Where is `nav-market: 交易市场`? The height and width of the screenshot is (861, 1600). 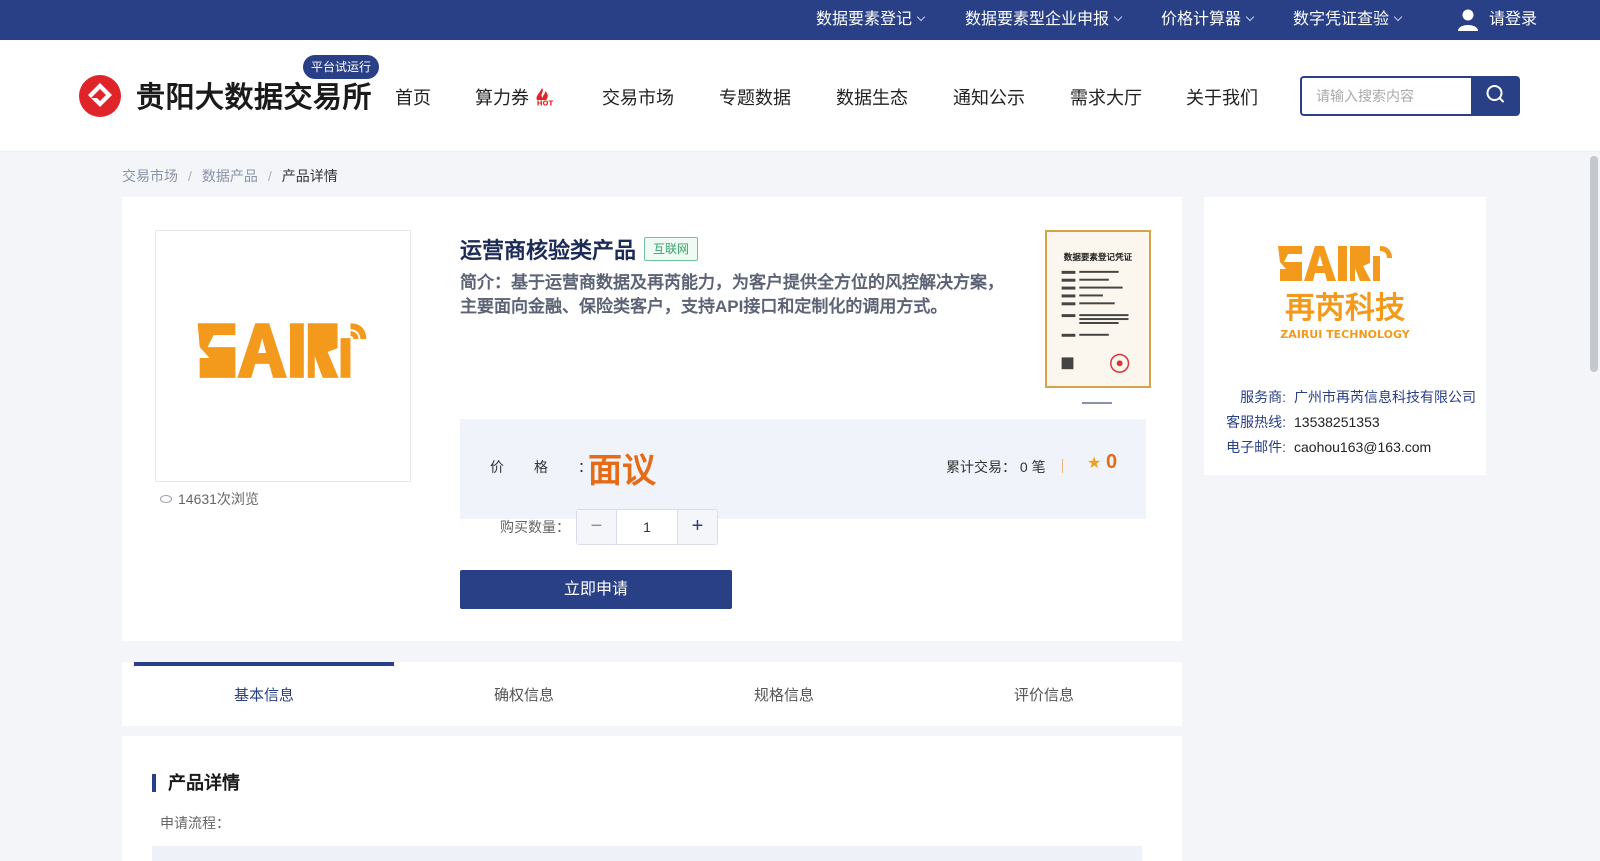 nav-market: 交易市场 is located at coordinates (638, 97).